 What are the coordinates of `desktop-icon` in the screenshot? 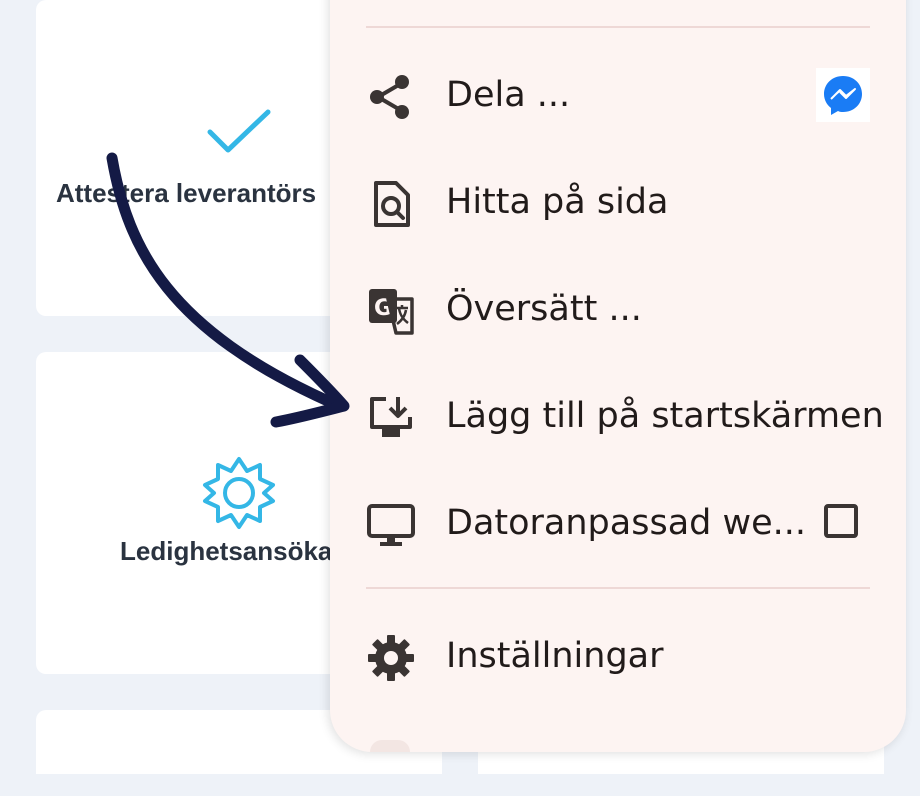 It's located at (391, 525).